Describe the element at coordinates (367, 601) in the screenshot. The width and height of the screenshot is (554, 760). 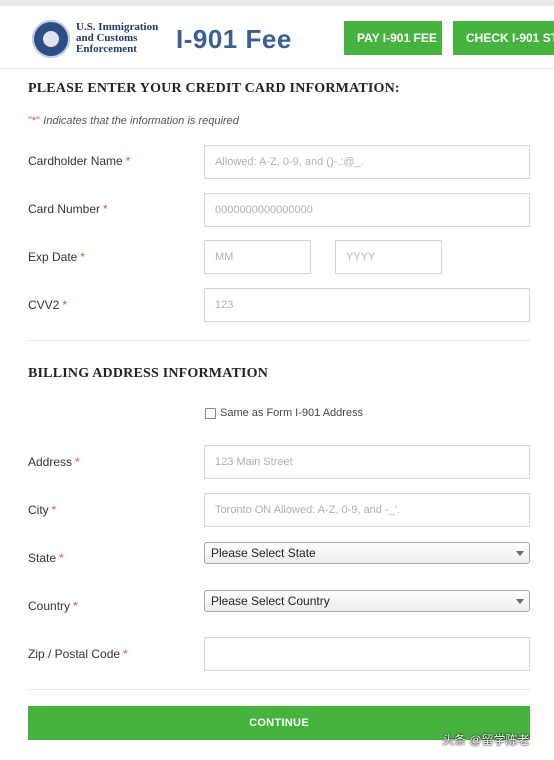
I see `country-select: Please Select Country` at that location.